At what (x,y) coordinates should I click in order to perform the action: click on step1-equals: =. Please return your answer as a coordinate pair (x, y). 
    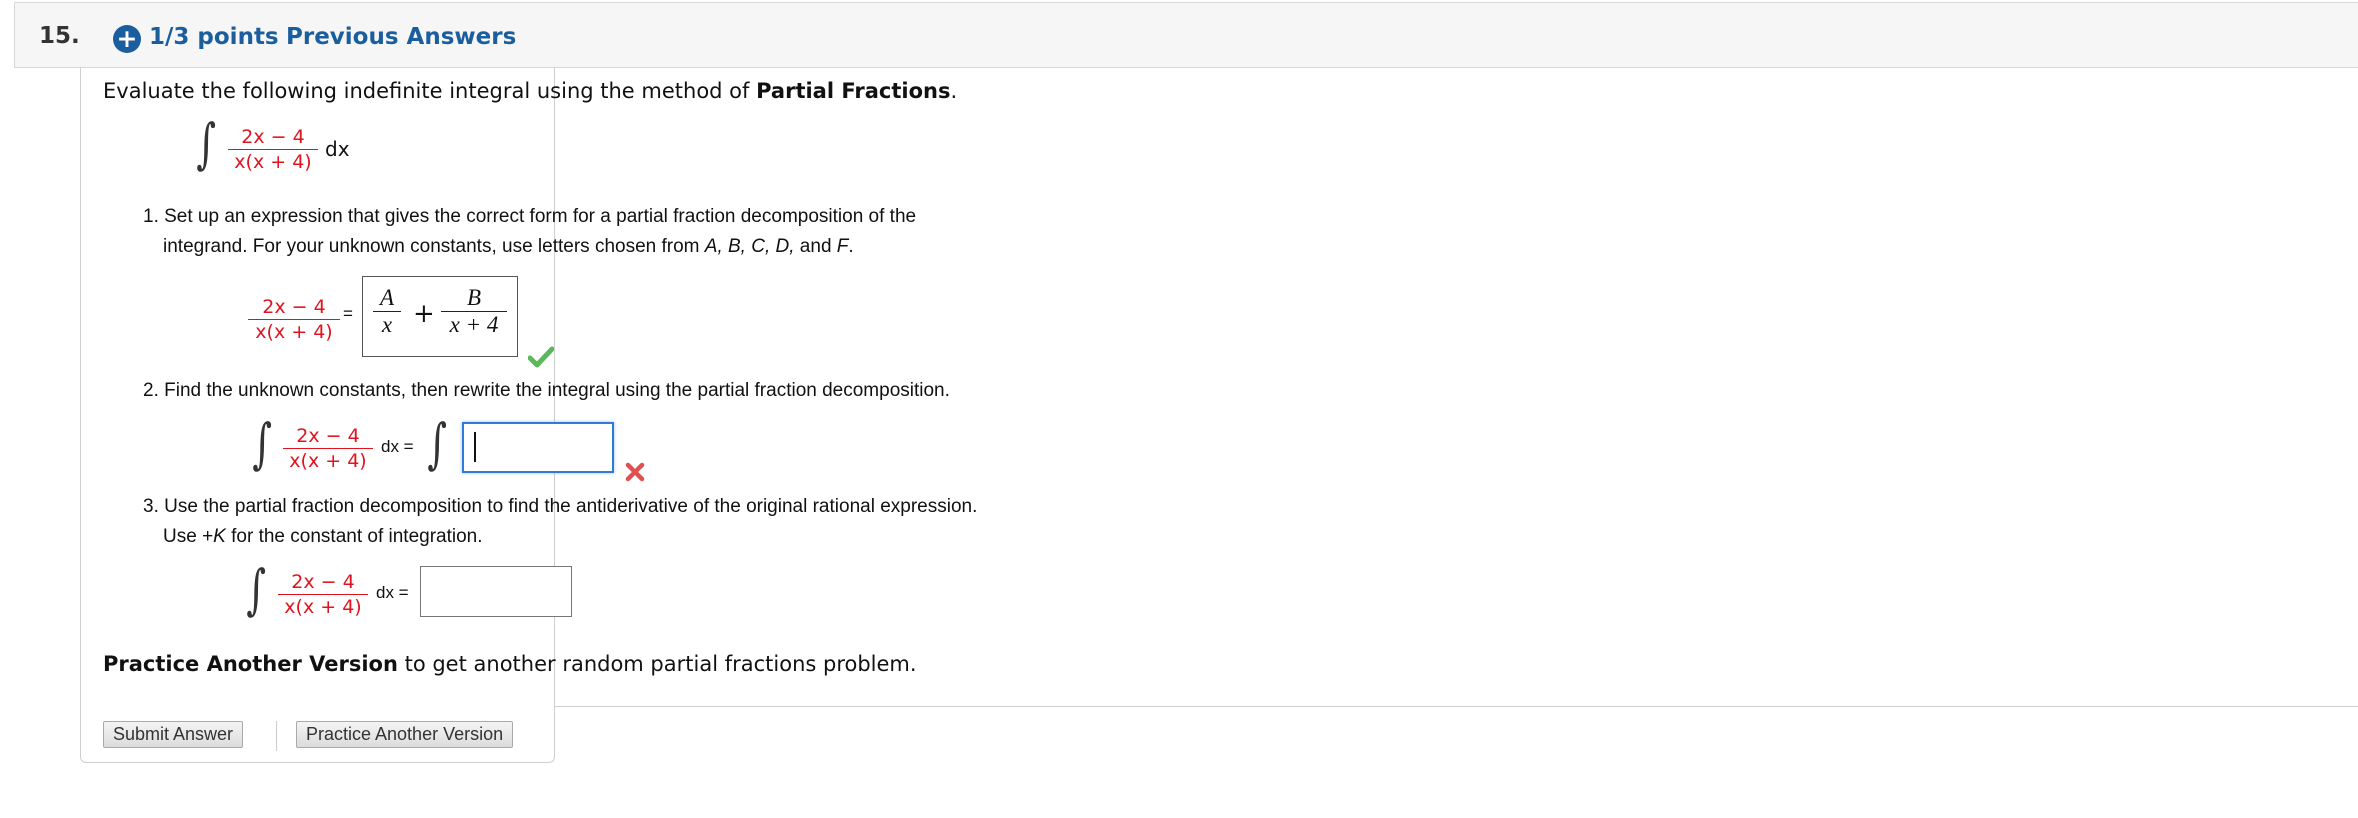
    Looking at the image, I should click on (348, 313).